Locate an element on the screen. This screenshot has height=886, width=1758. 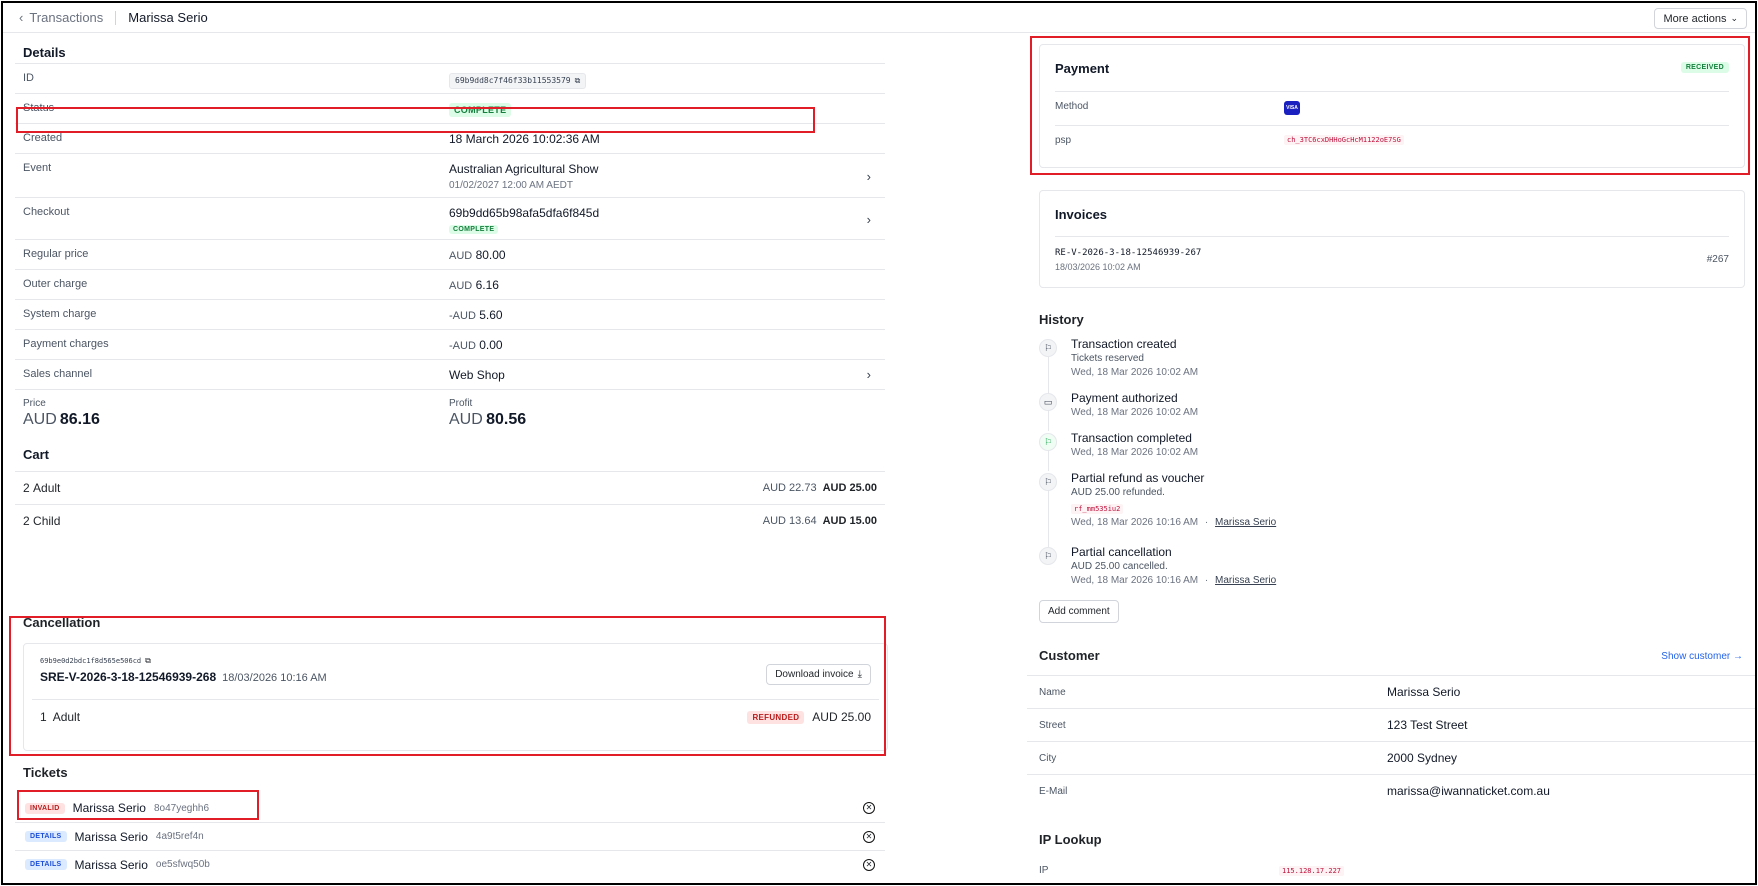
customer-row-city: City 2000 Sydney is located at coordinates (1391, 757).